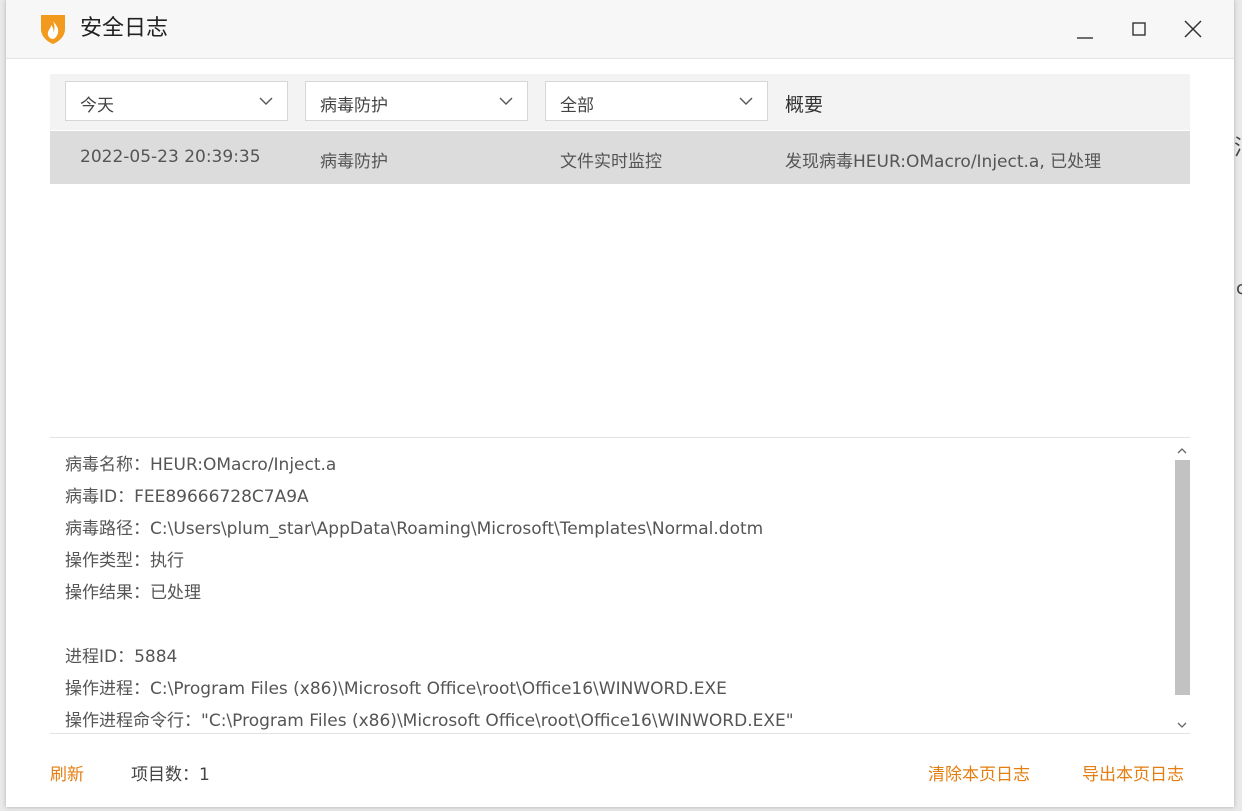 The image size is (1242, 811). I want to click on detail-op-type: 操作类型：执行, so click(124, 561).